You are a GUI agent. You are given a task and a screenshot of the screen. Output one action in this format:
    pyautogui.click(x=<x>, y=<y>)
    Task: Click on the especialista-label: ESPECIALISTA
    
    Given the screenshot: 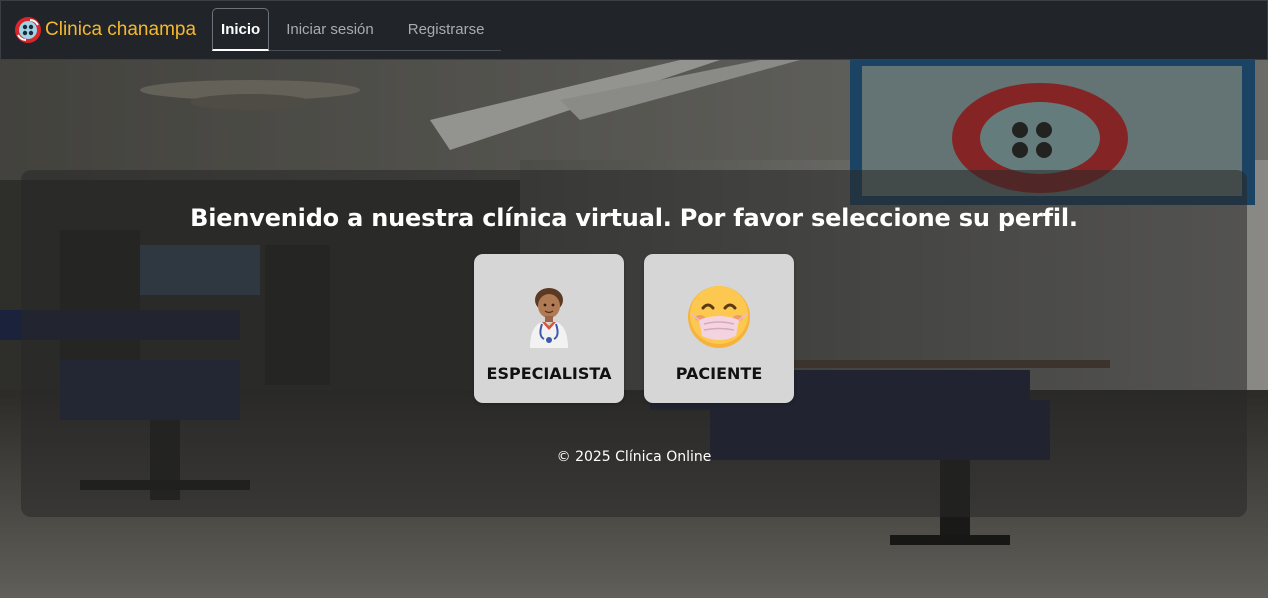 What is the action you would take?
    pyautogui.click(x=549, y=373)
    